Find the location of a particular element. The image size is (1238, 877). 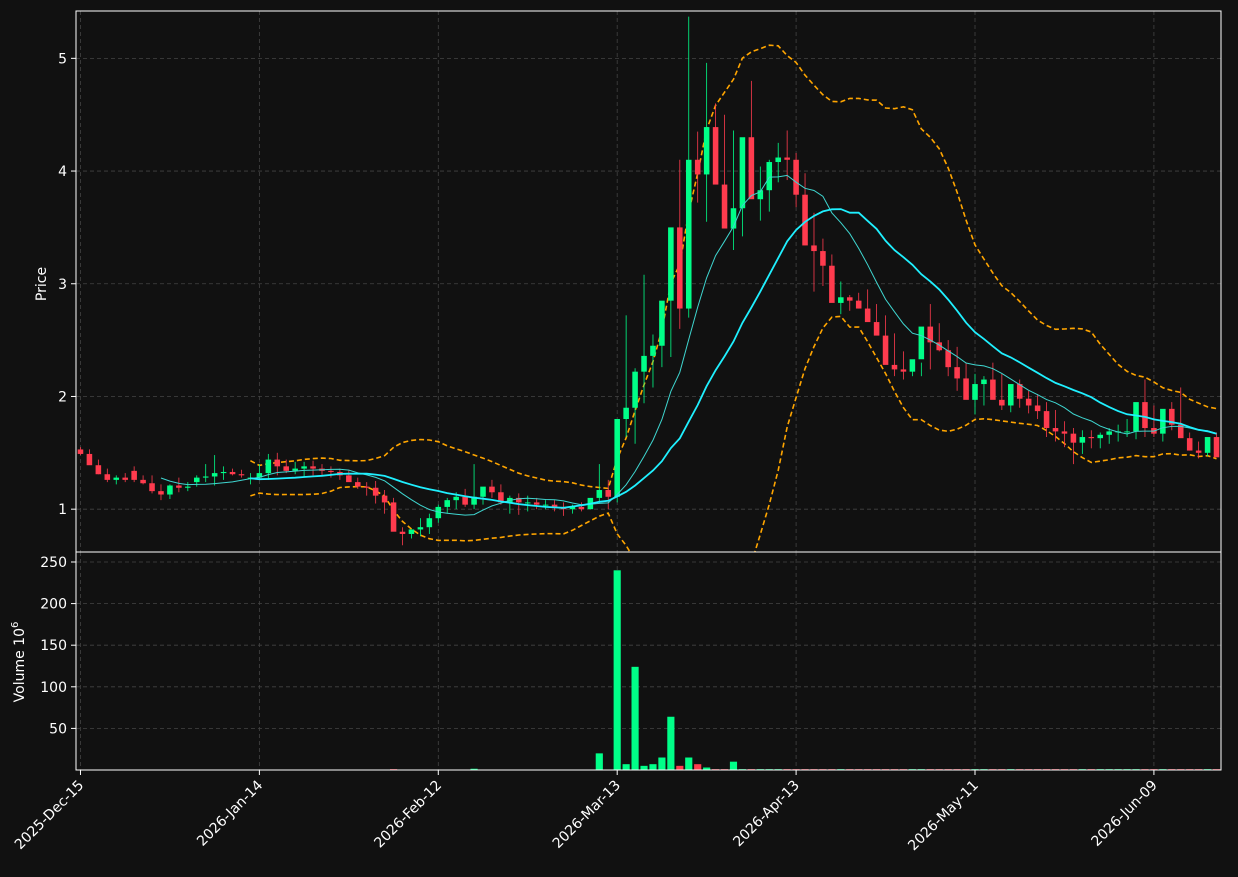

x-tick-label: 2026-Jan-14 is located at coordinates (230, 813).